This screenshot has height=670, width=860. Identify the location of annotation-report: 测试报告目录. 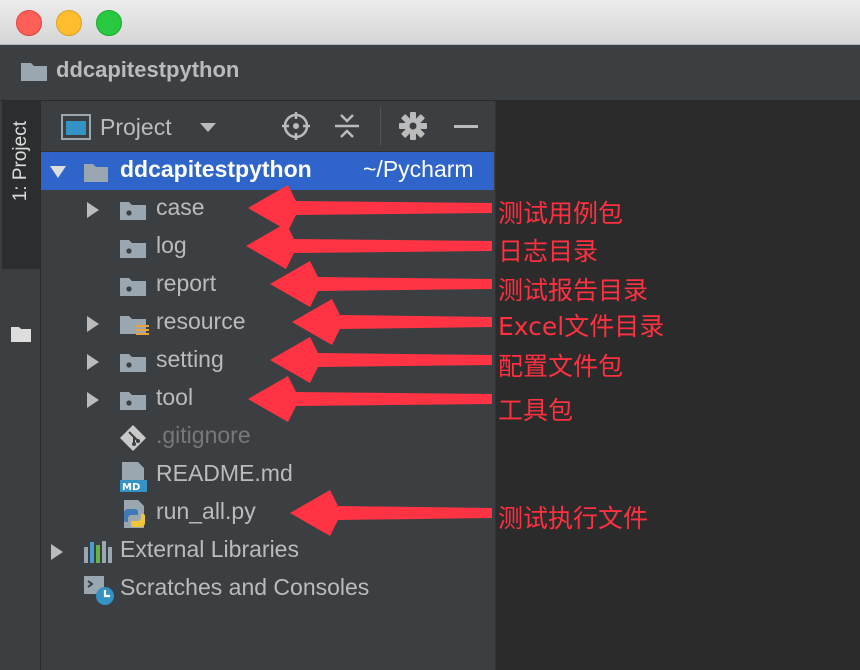
(573, 290).